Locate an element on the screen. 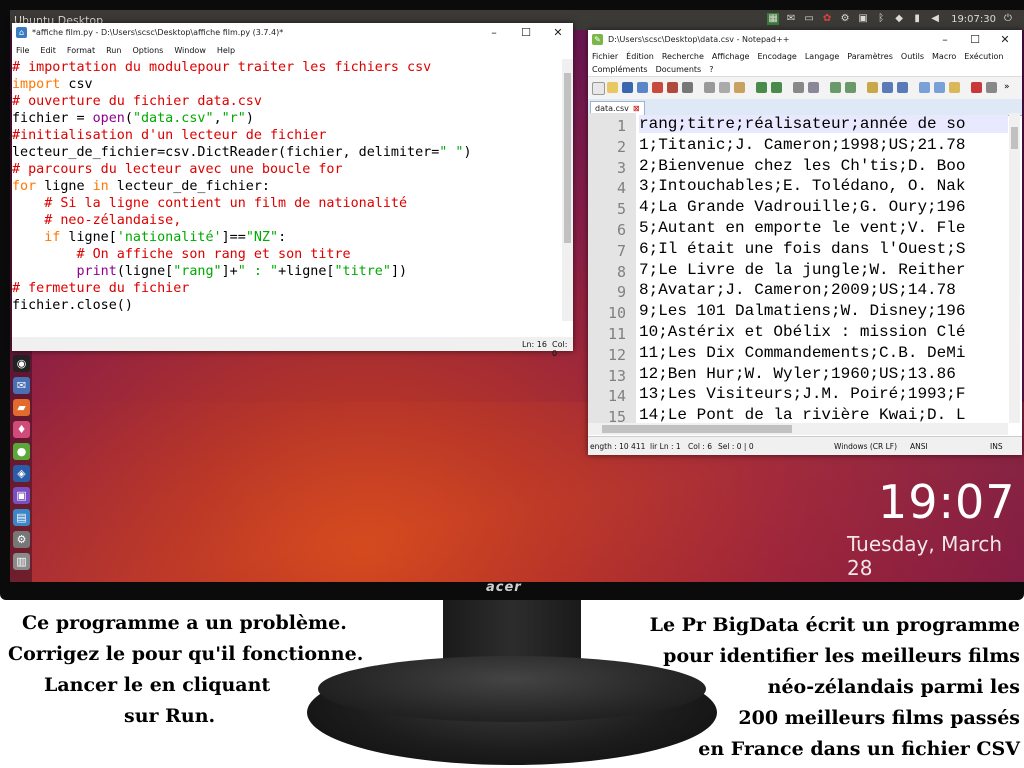 Image resolution: width=1024 pixels, height=768 pixels. code-line: #initialisation d'un lecteur de fichier is located at coordinates (287, 135).